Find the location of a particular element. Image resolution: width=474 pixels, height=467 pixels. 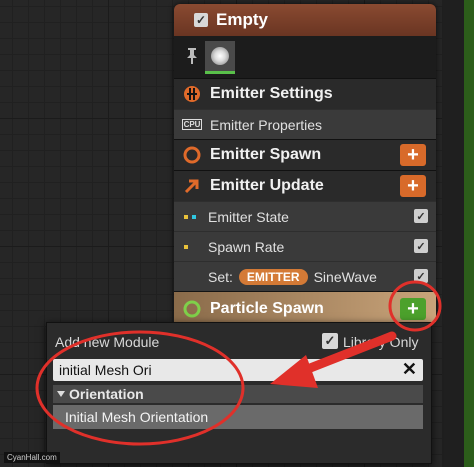

module-color-dot-icon is located at coordinates (192, 246).